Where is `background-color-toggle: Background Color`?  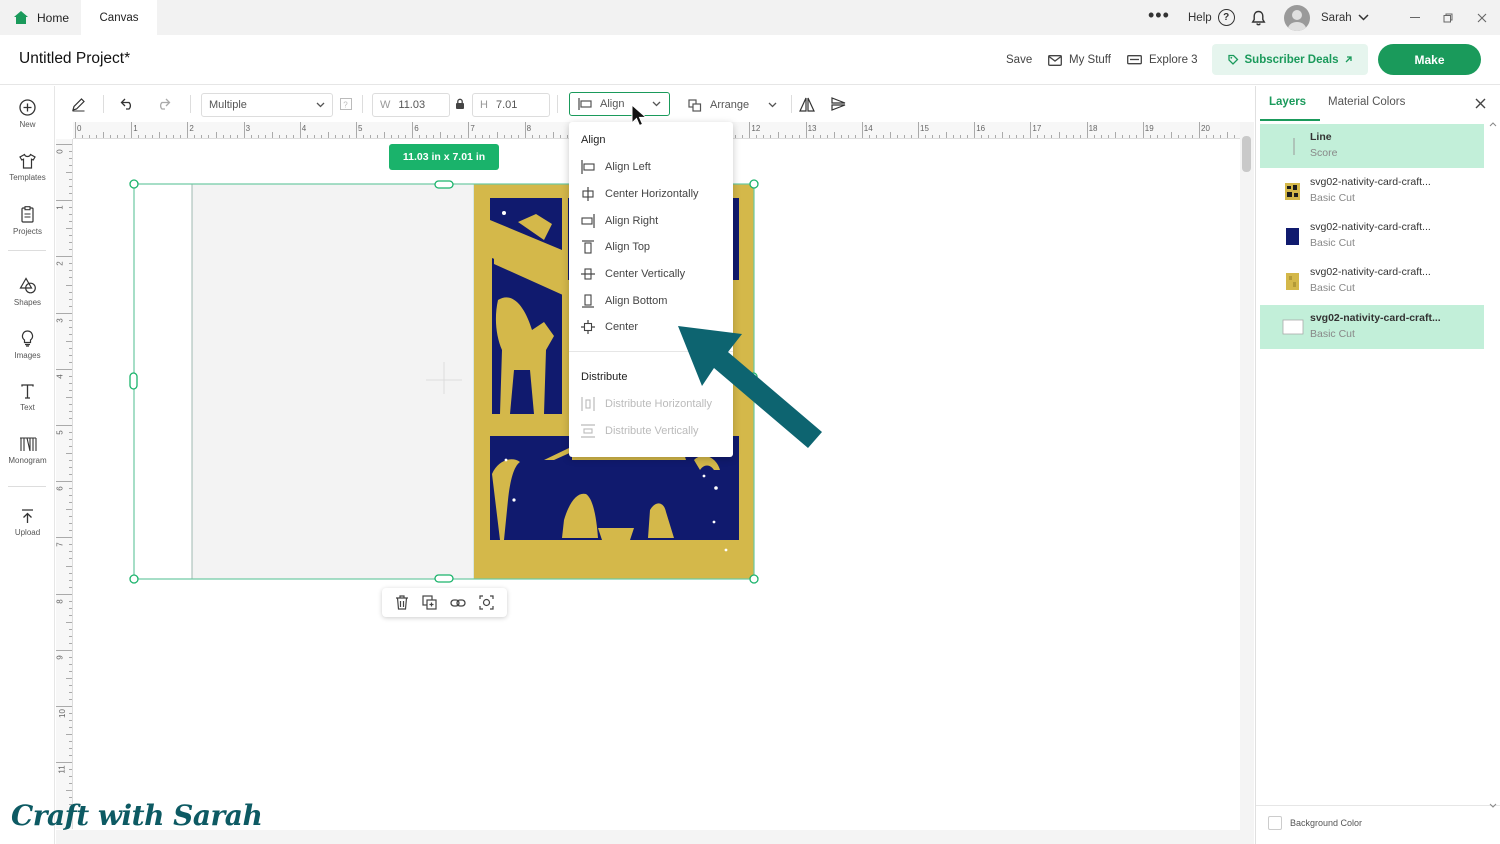 background-color-toggle: Background Color is located at coordinates (1315, 823).